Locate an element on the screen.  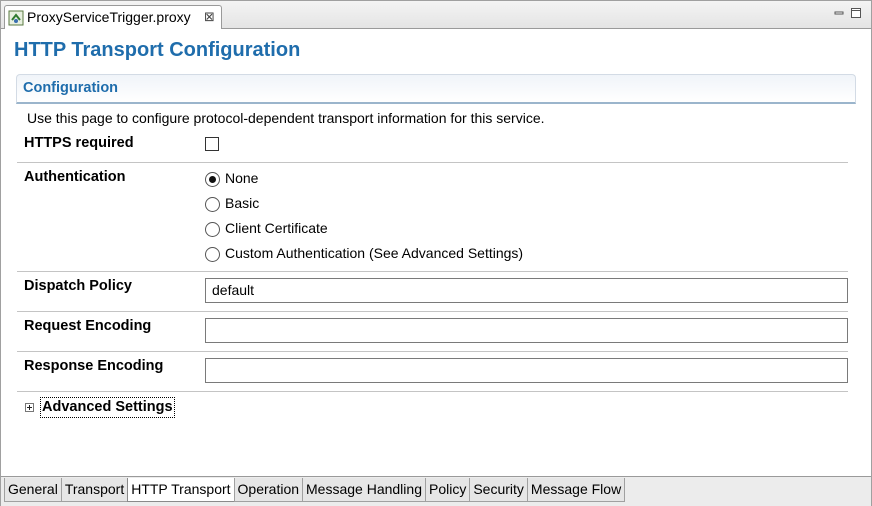
page-title: HTTP Transport Configuration is located at coordinates (157, 50).